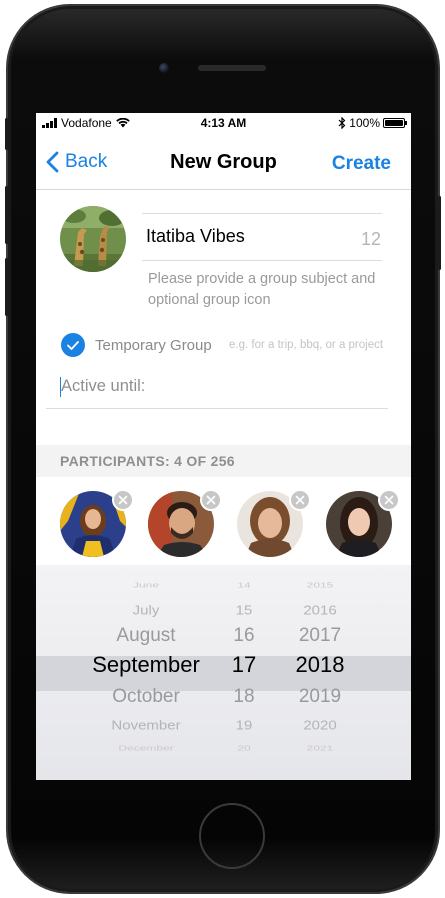 The width and height of the screenshot is (445, 898). Describe the element at coordinates (146, 665) in the screenshot. I see `picker-option: September` at that location.